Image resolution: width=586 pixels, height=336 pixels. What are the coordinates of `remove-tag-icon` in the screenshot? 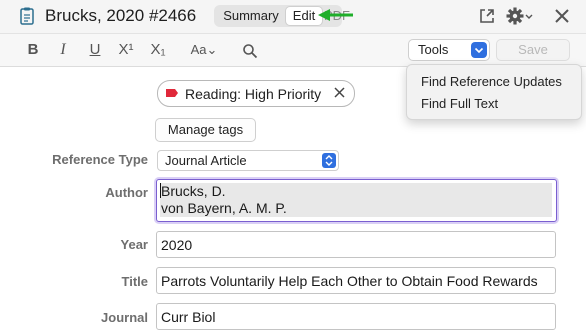 It's located at (339, 92).